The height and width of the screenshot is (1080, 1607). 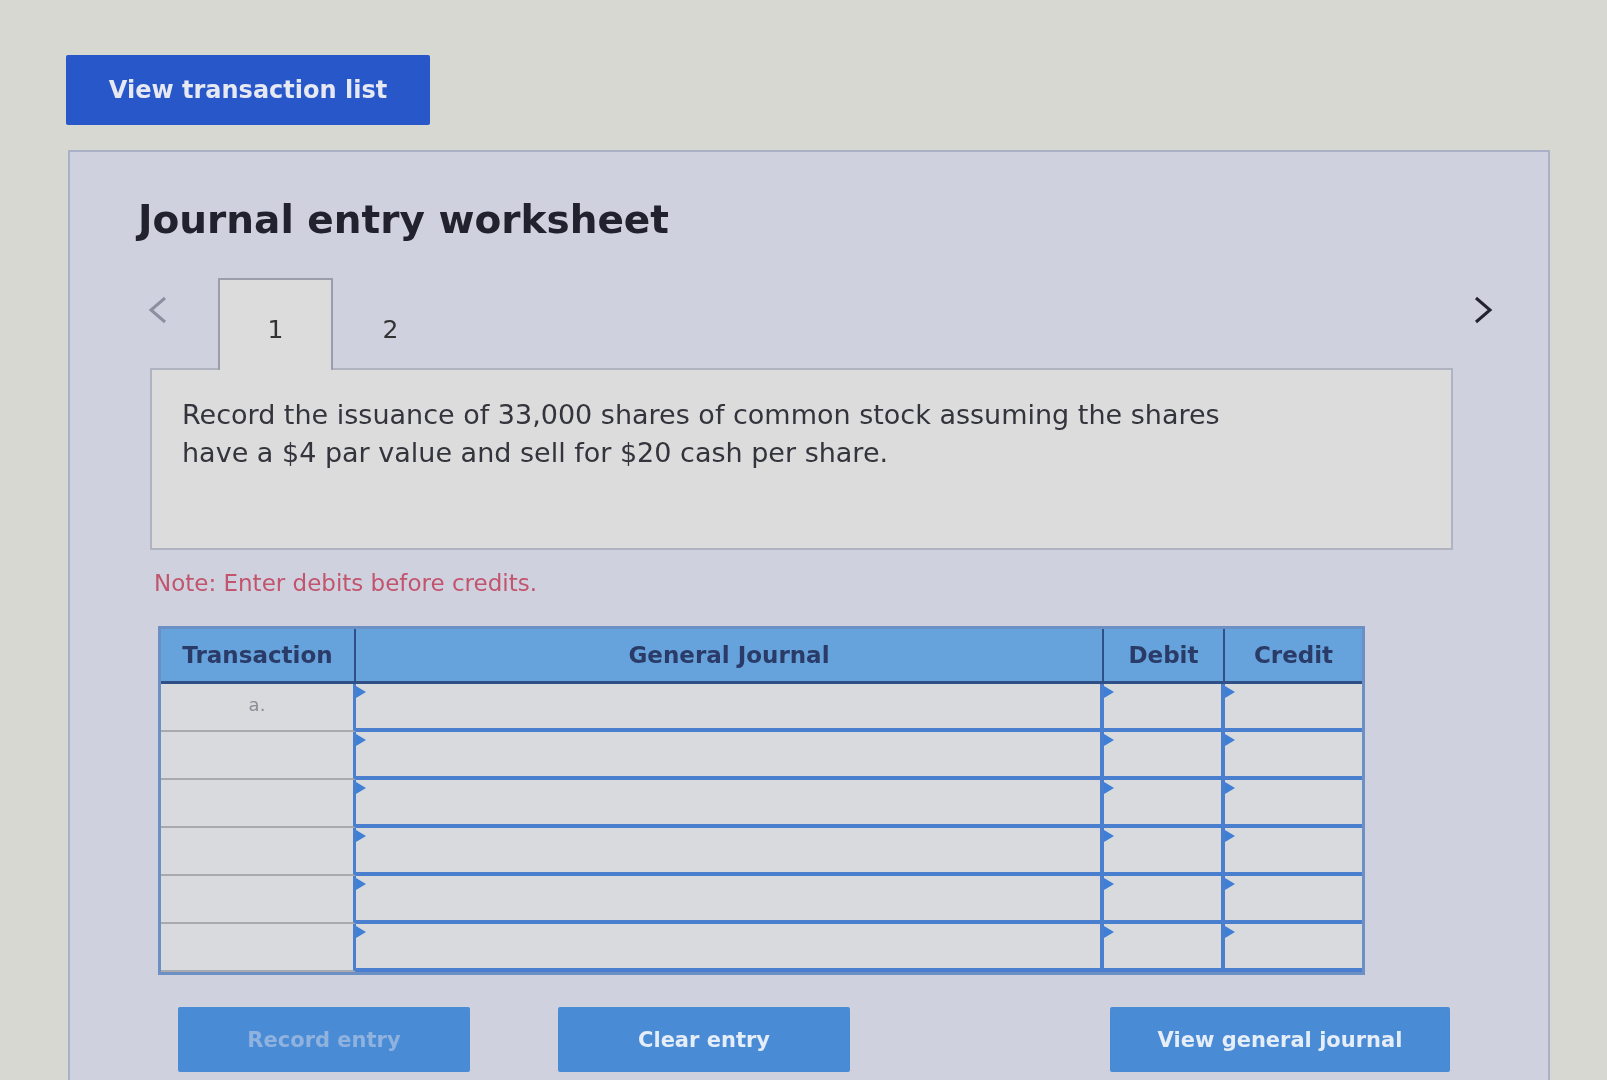 I want to click on column-header: Transaction, so click(x=258, y=656).